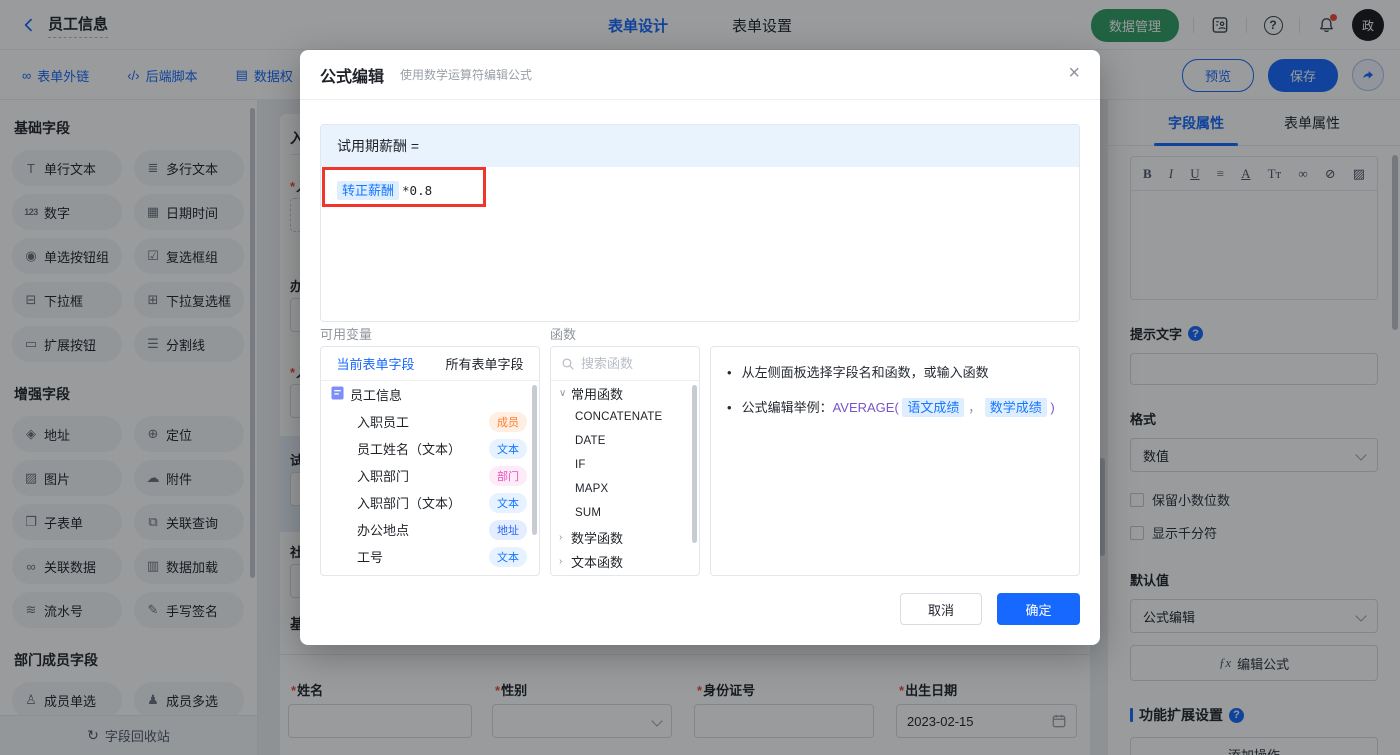 The height and width of the screenshot is (755, 1400). Describe the element at coordinates (376, 395) in the screenshot. I see `variable-root-name: 员工信息` at that location.